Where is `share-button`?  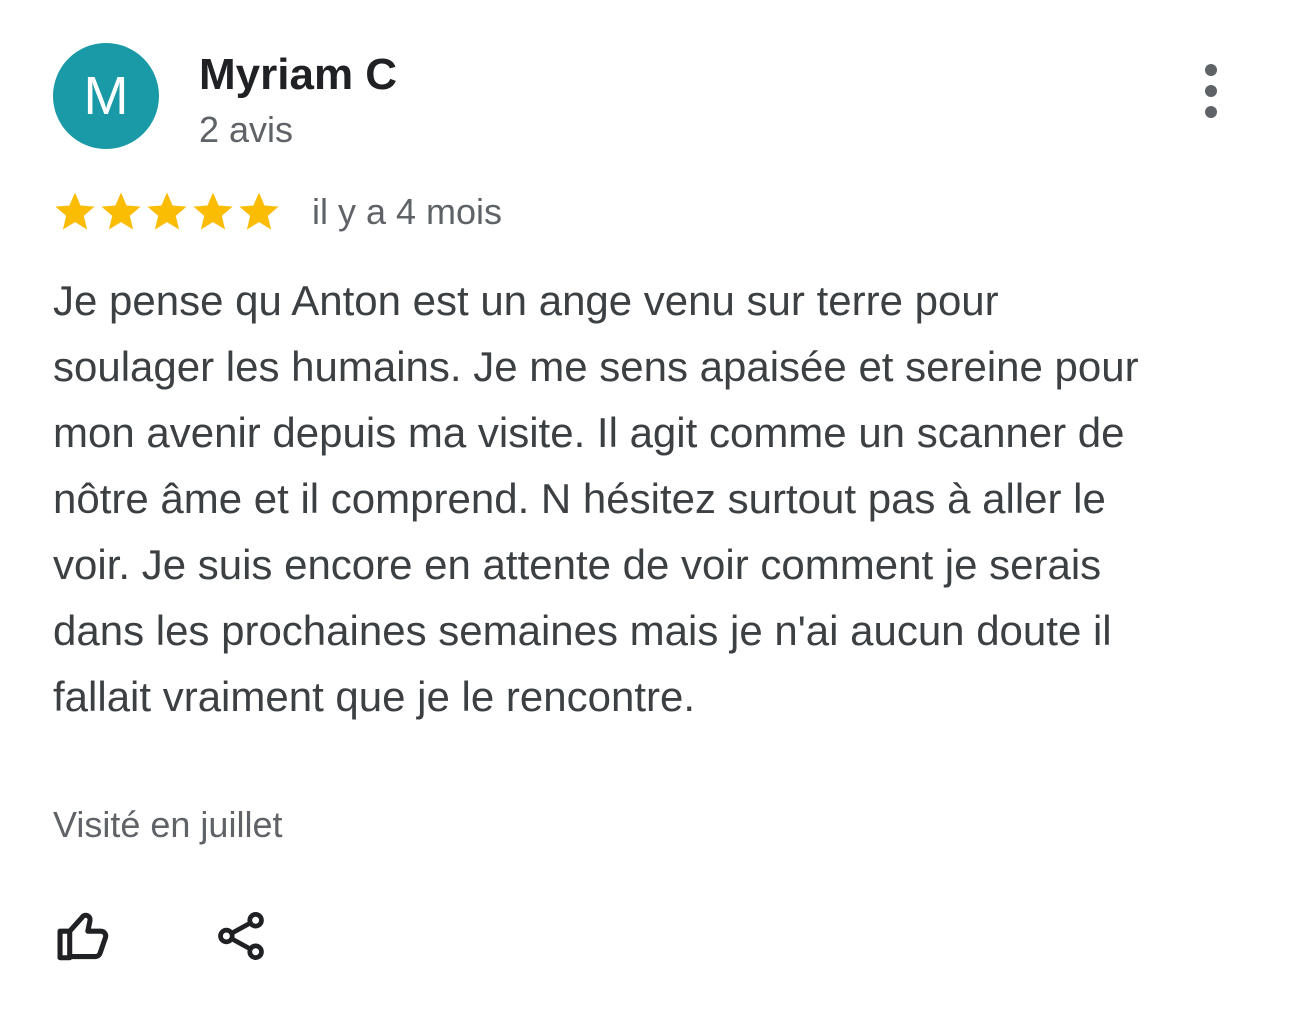 share-button is located at coordinates (241, 936).